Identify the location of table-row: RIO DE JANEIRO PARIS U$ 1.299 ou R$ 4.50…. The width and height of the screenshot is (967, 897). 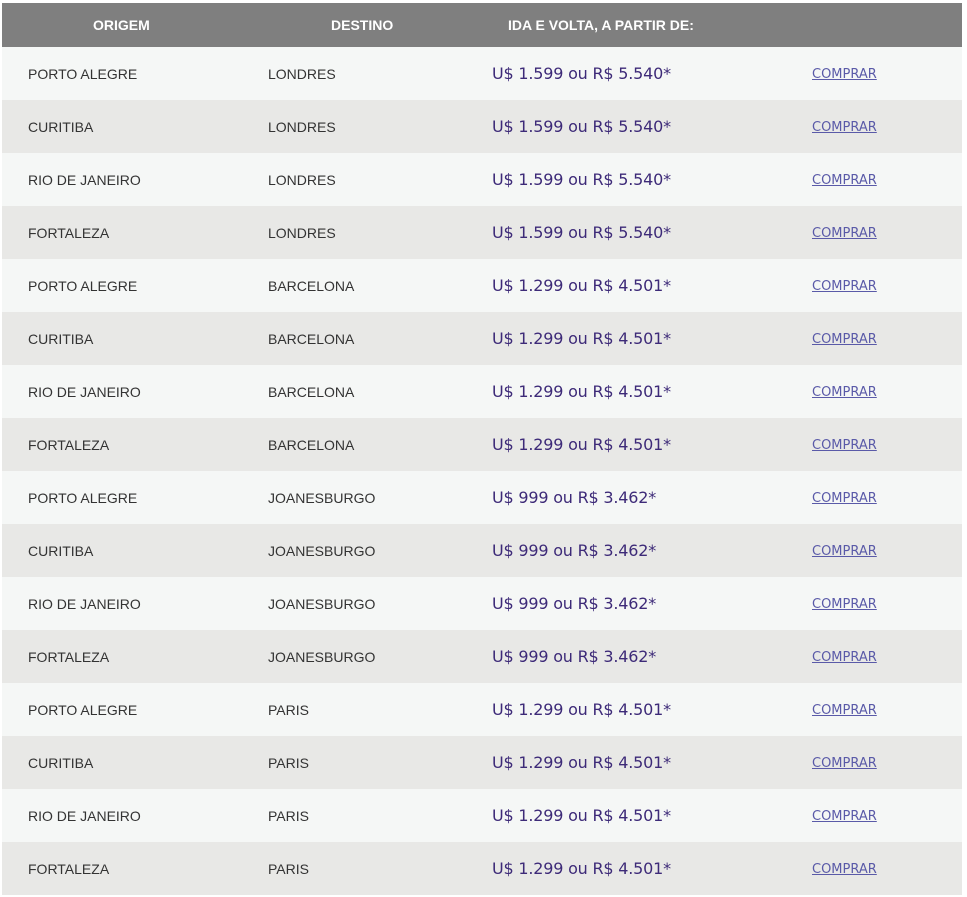
(482, 815).